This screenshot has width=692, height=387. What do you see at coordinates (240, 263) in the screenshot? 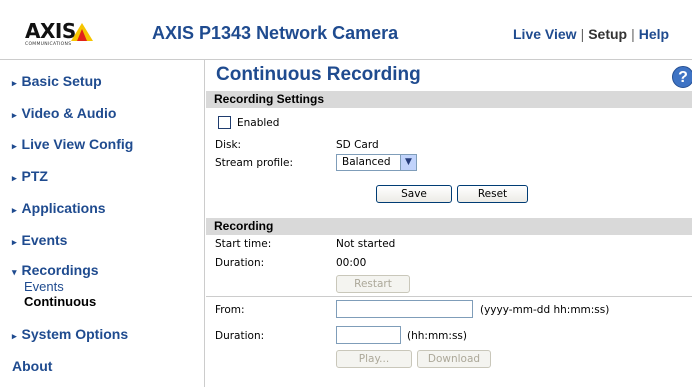
I see `duration-label: Duration:` at bounding box center [240, 263].